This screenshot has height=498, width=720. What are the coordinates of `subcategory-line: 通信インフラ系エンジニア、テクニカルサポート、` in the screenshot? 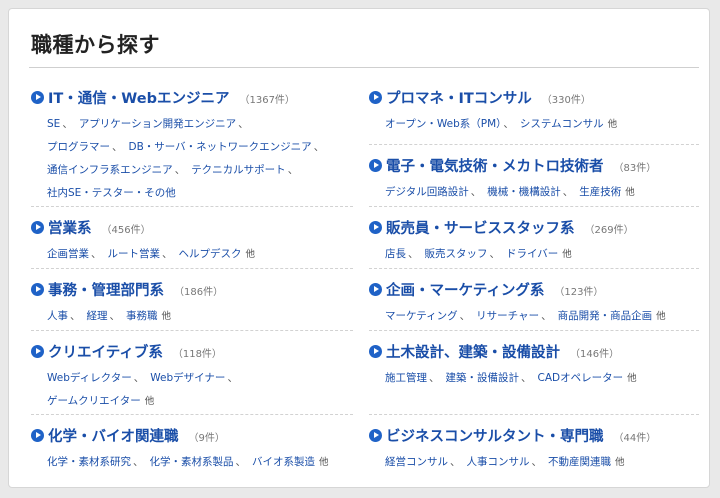 It's located at (200, 170).